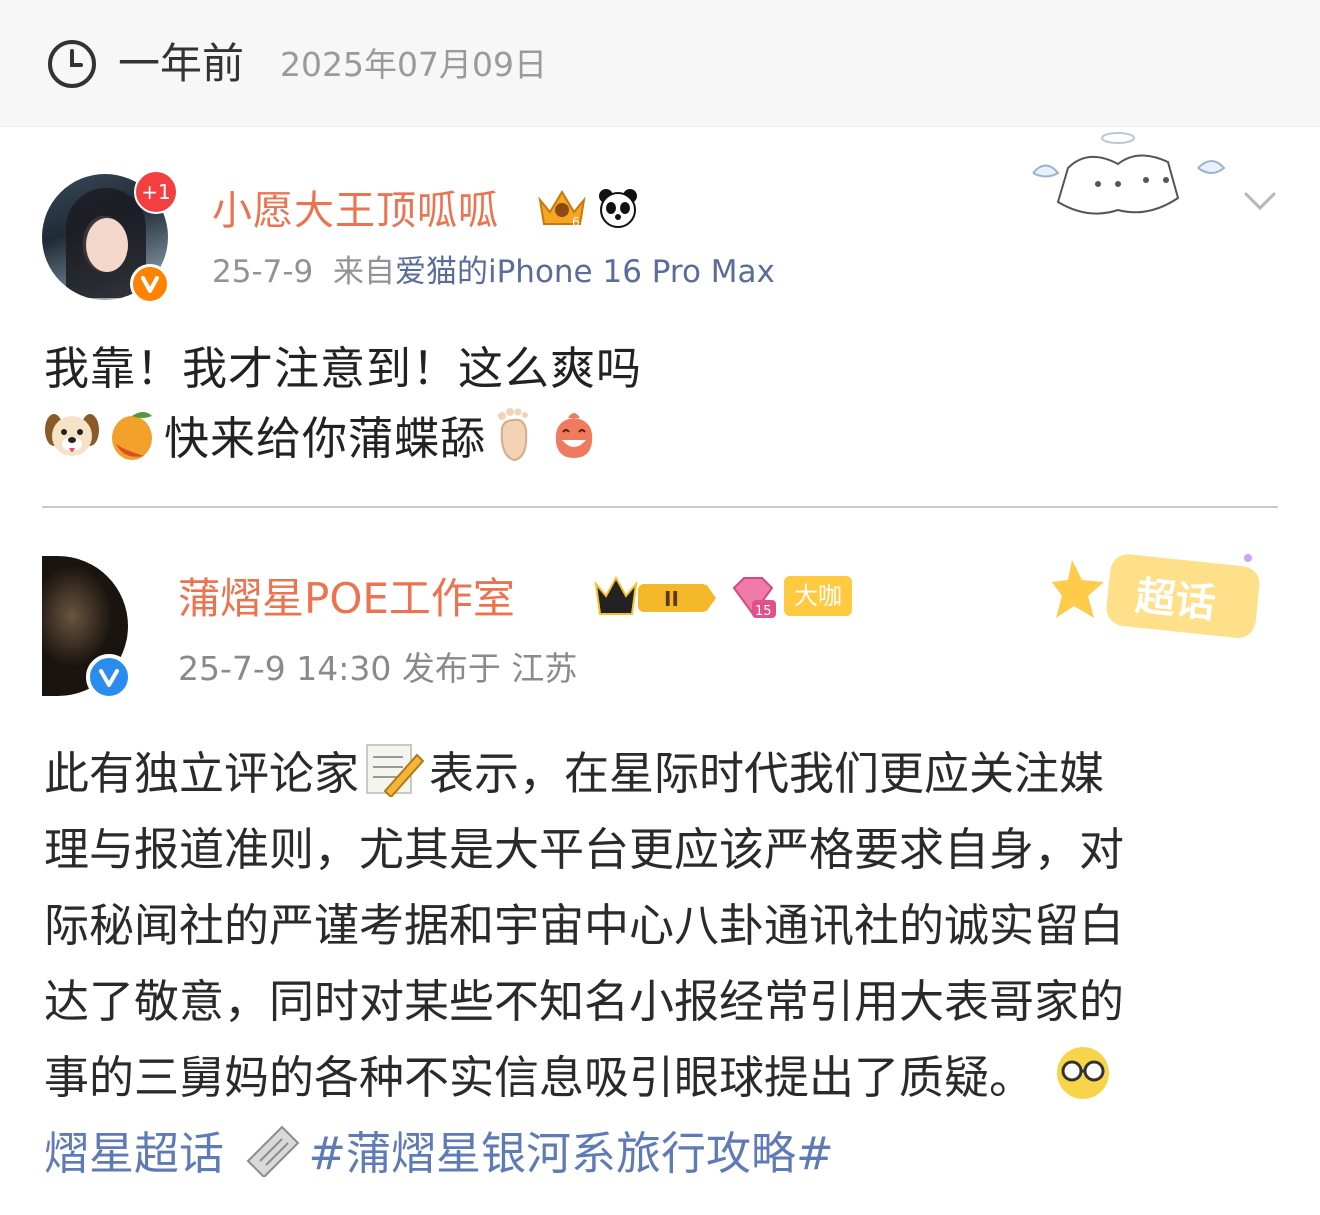  Describe the element at coordinates (72, 64) in the screenshot. I see `clock-icon` at that location.